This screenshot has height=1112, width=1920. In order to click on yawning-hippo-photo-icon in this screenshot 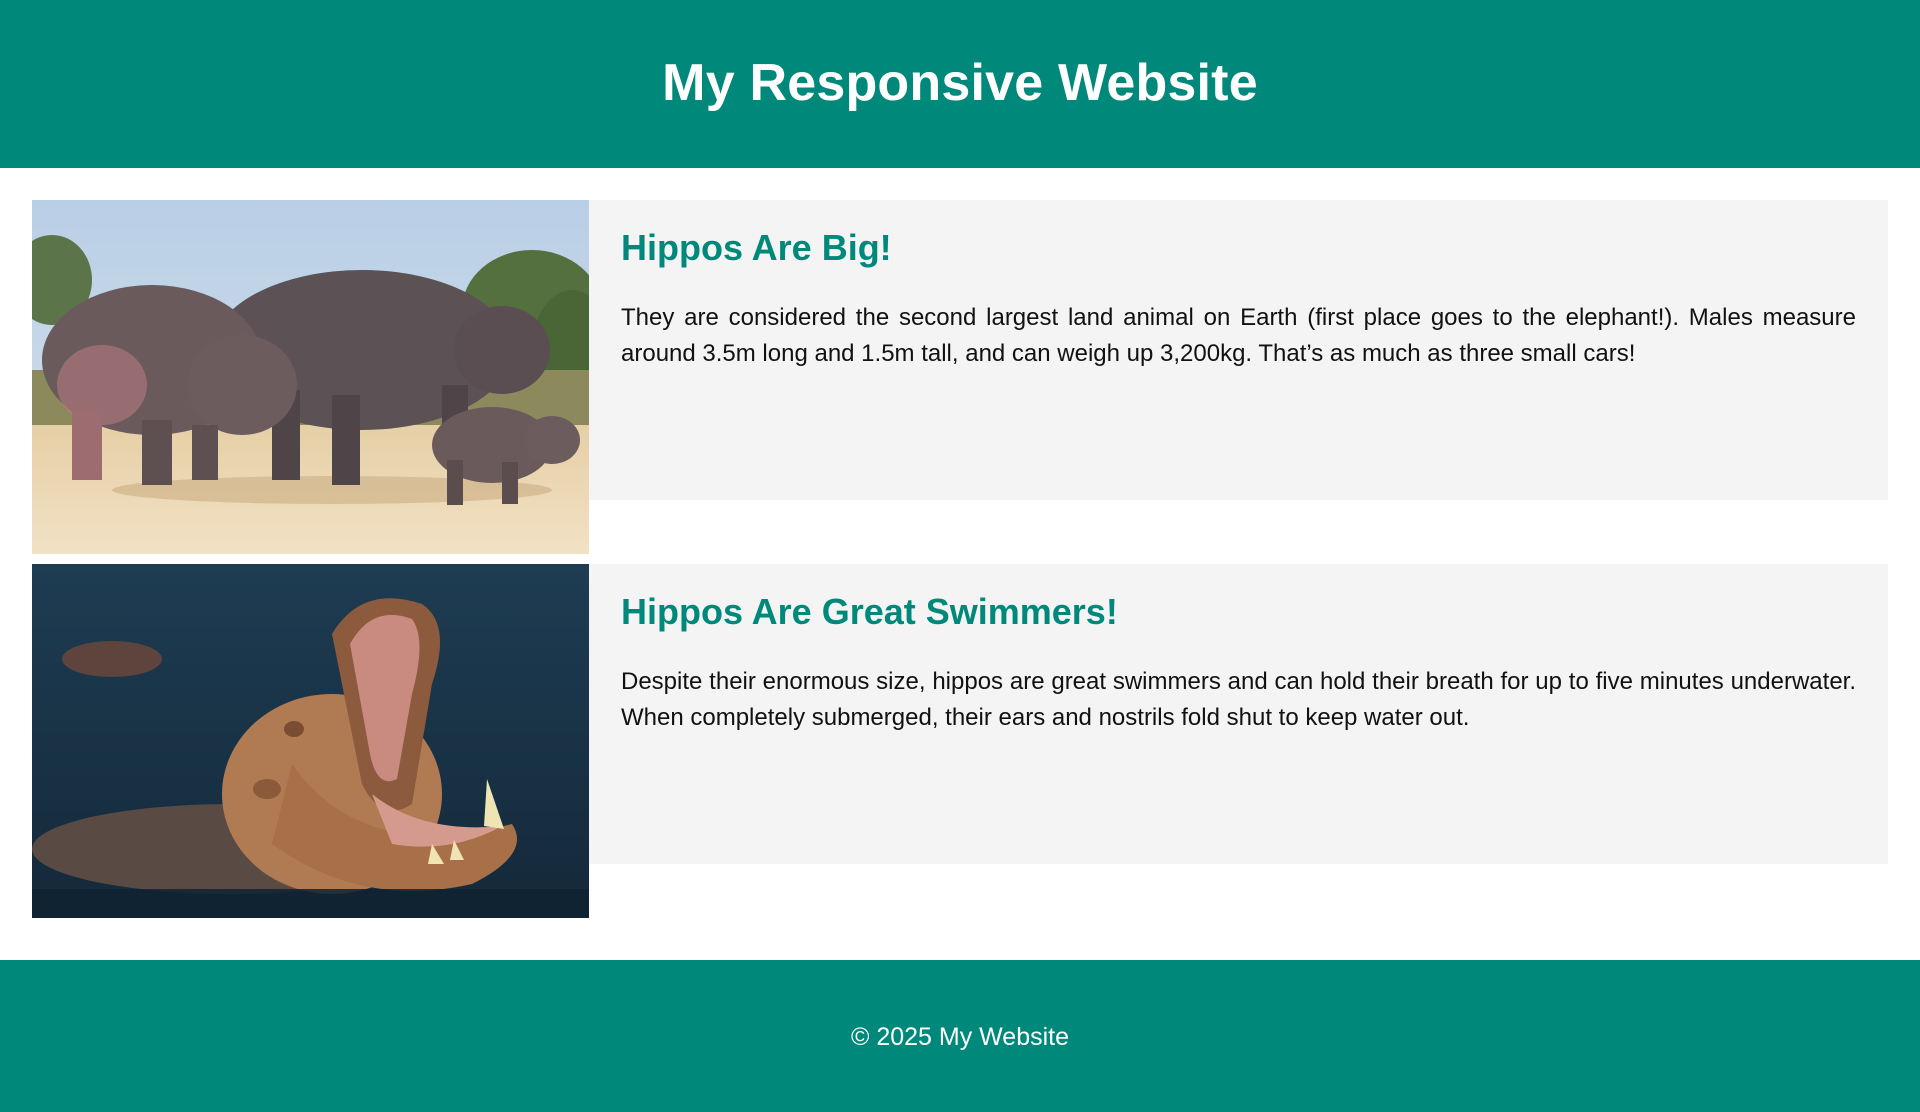, I will do `click(310, 741)`.